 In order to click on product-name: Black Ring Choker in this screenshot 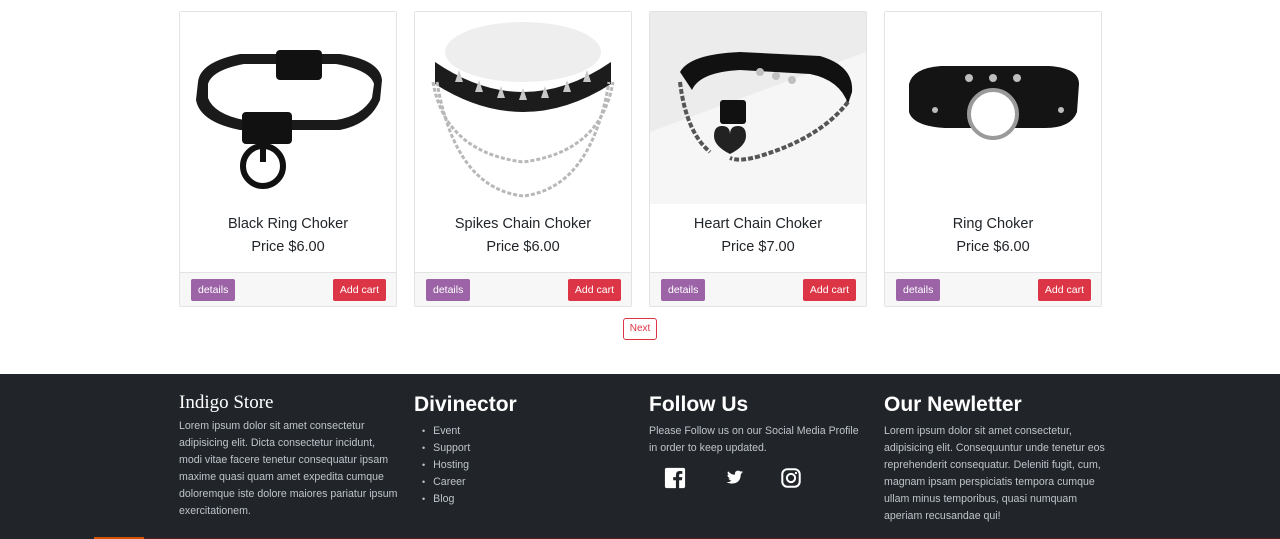, I will do `click(288, 224)`.